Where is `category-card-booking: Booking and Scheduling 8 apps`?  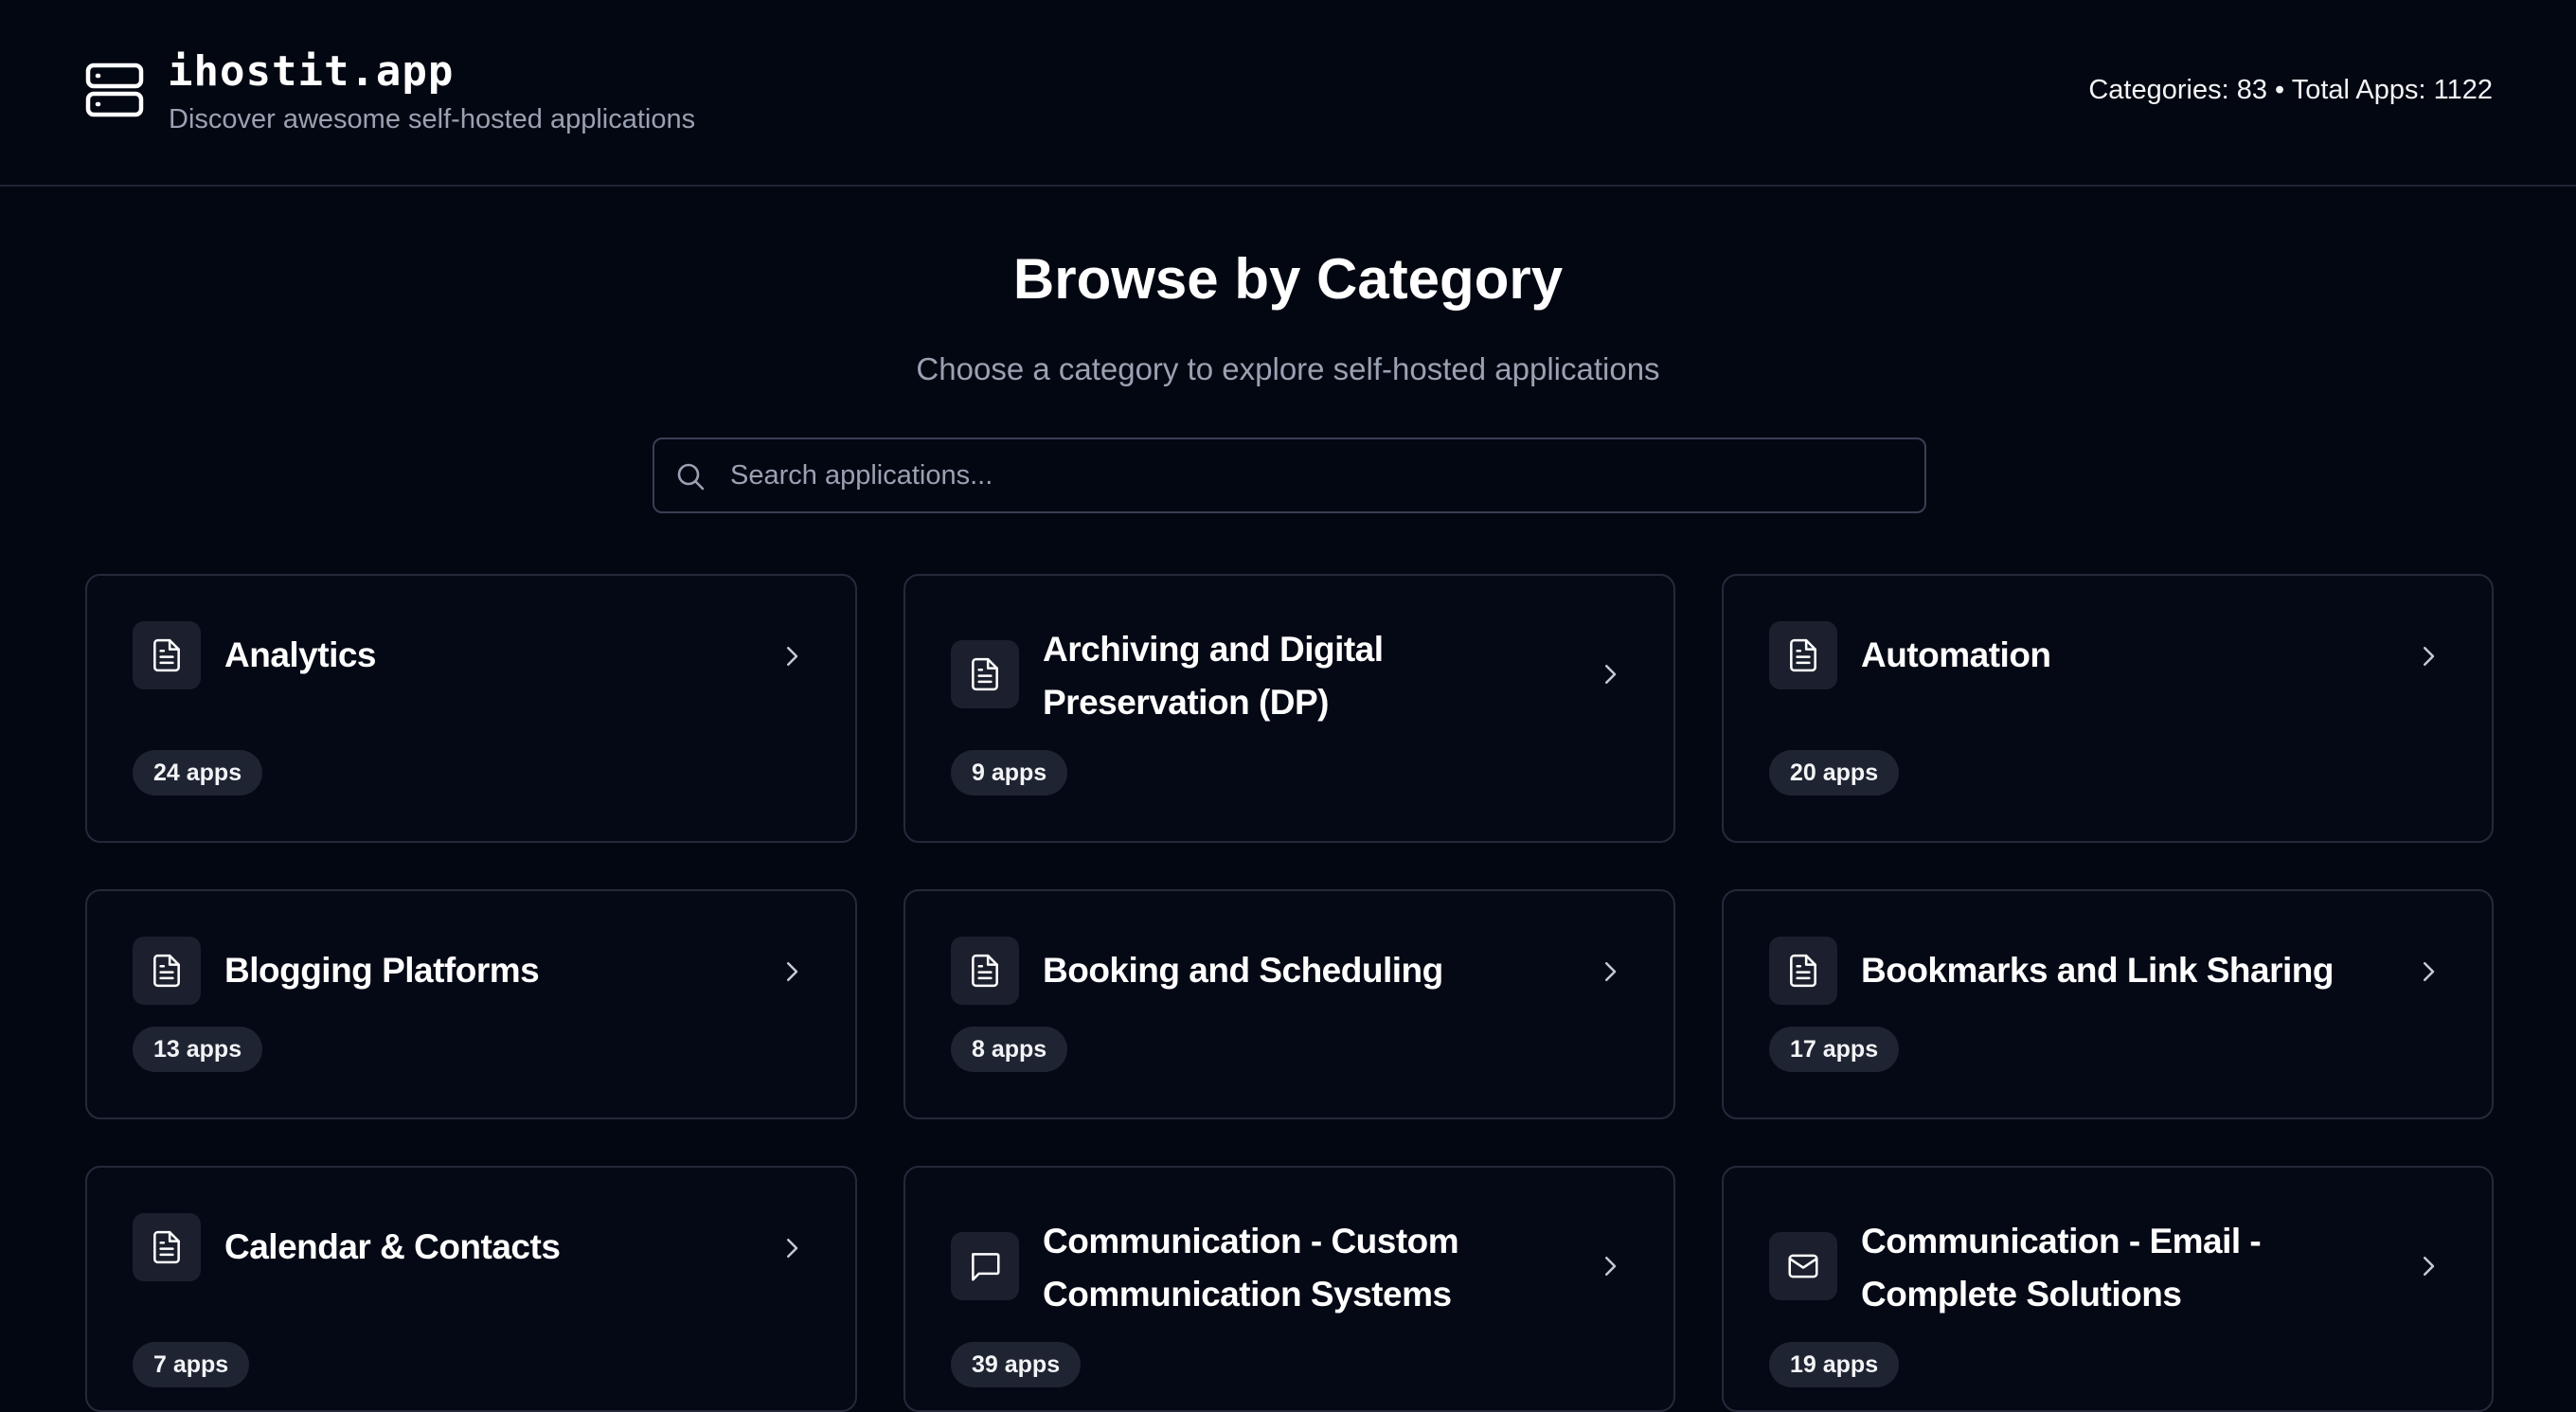 category-card-booking: Booking and Scheduling 8 apps is located at coordinates (1289, 1004).